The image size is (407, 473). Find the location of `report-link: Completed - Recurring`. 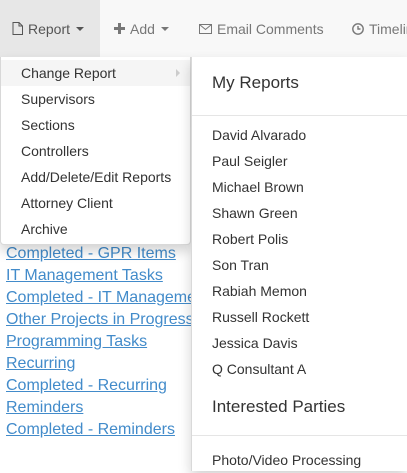

report-link: Completed - Recurring is located at coordinates (107, 386).